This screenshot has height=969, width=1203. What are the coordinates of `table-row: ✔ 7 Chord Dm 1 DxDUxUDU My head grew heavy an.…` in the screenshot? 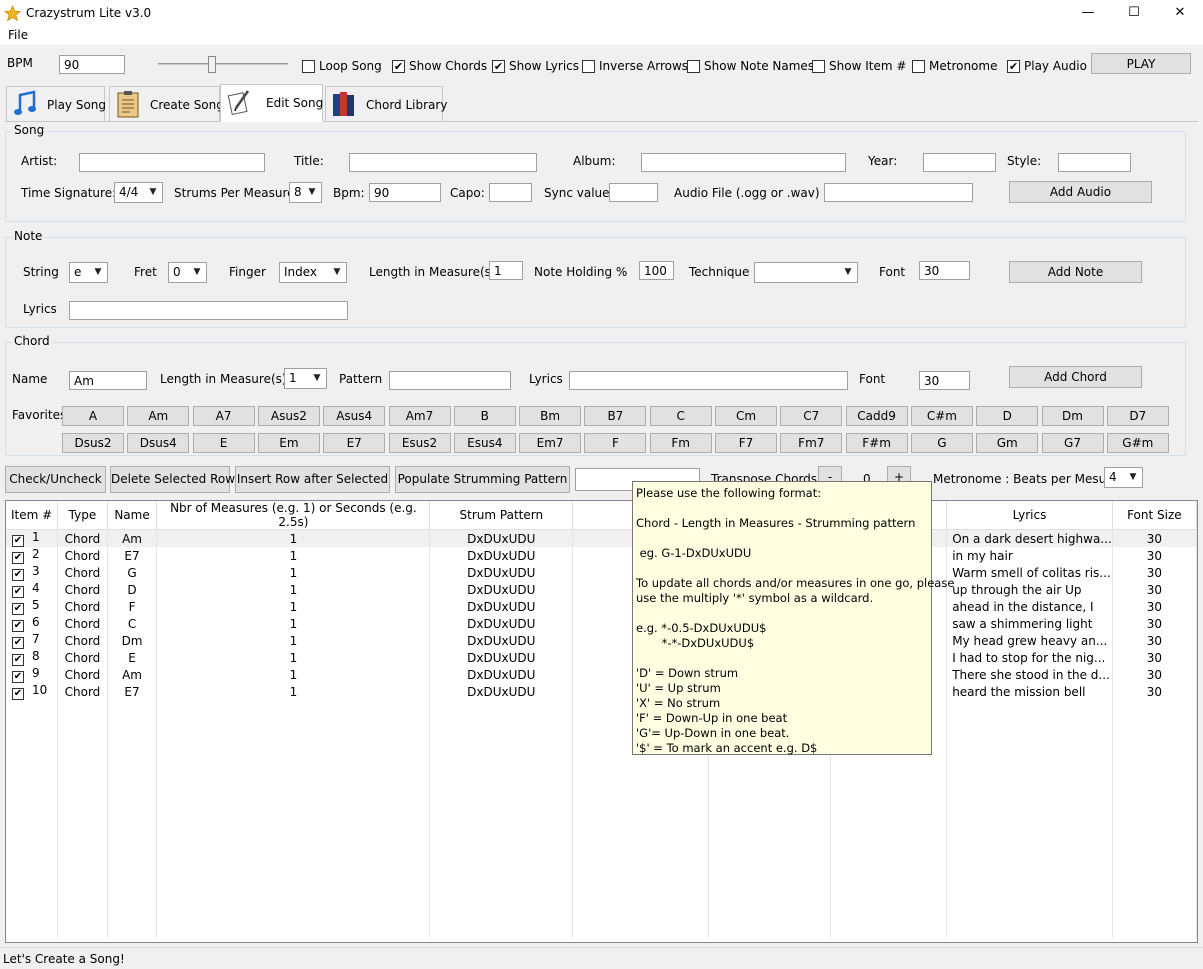 It's located at (602, 640).